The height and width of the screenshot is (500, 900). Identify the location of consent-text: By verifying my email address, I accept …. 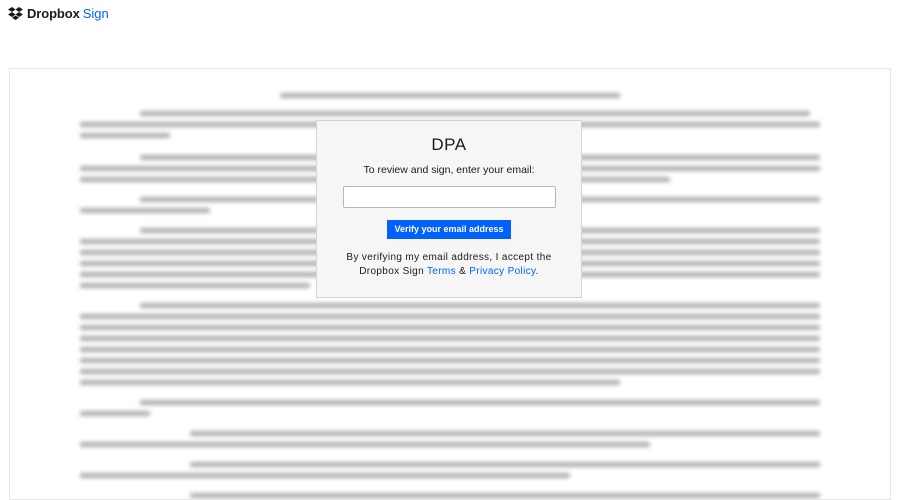
(449, 265).